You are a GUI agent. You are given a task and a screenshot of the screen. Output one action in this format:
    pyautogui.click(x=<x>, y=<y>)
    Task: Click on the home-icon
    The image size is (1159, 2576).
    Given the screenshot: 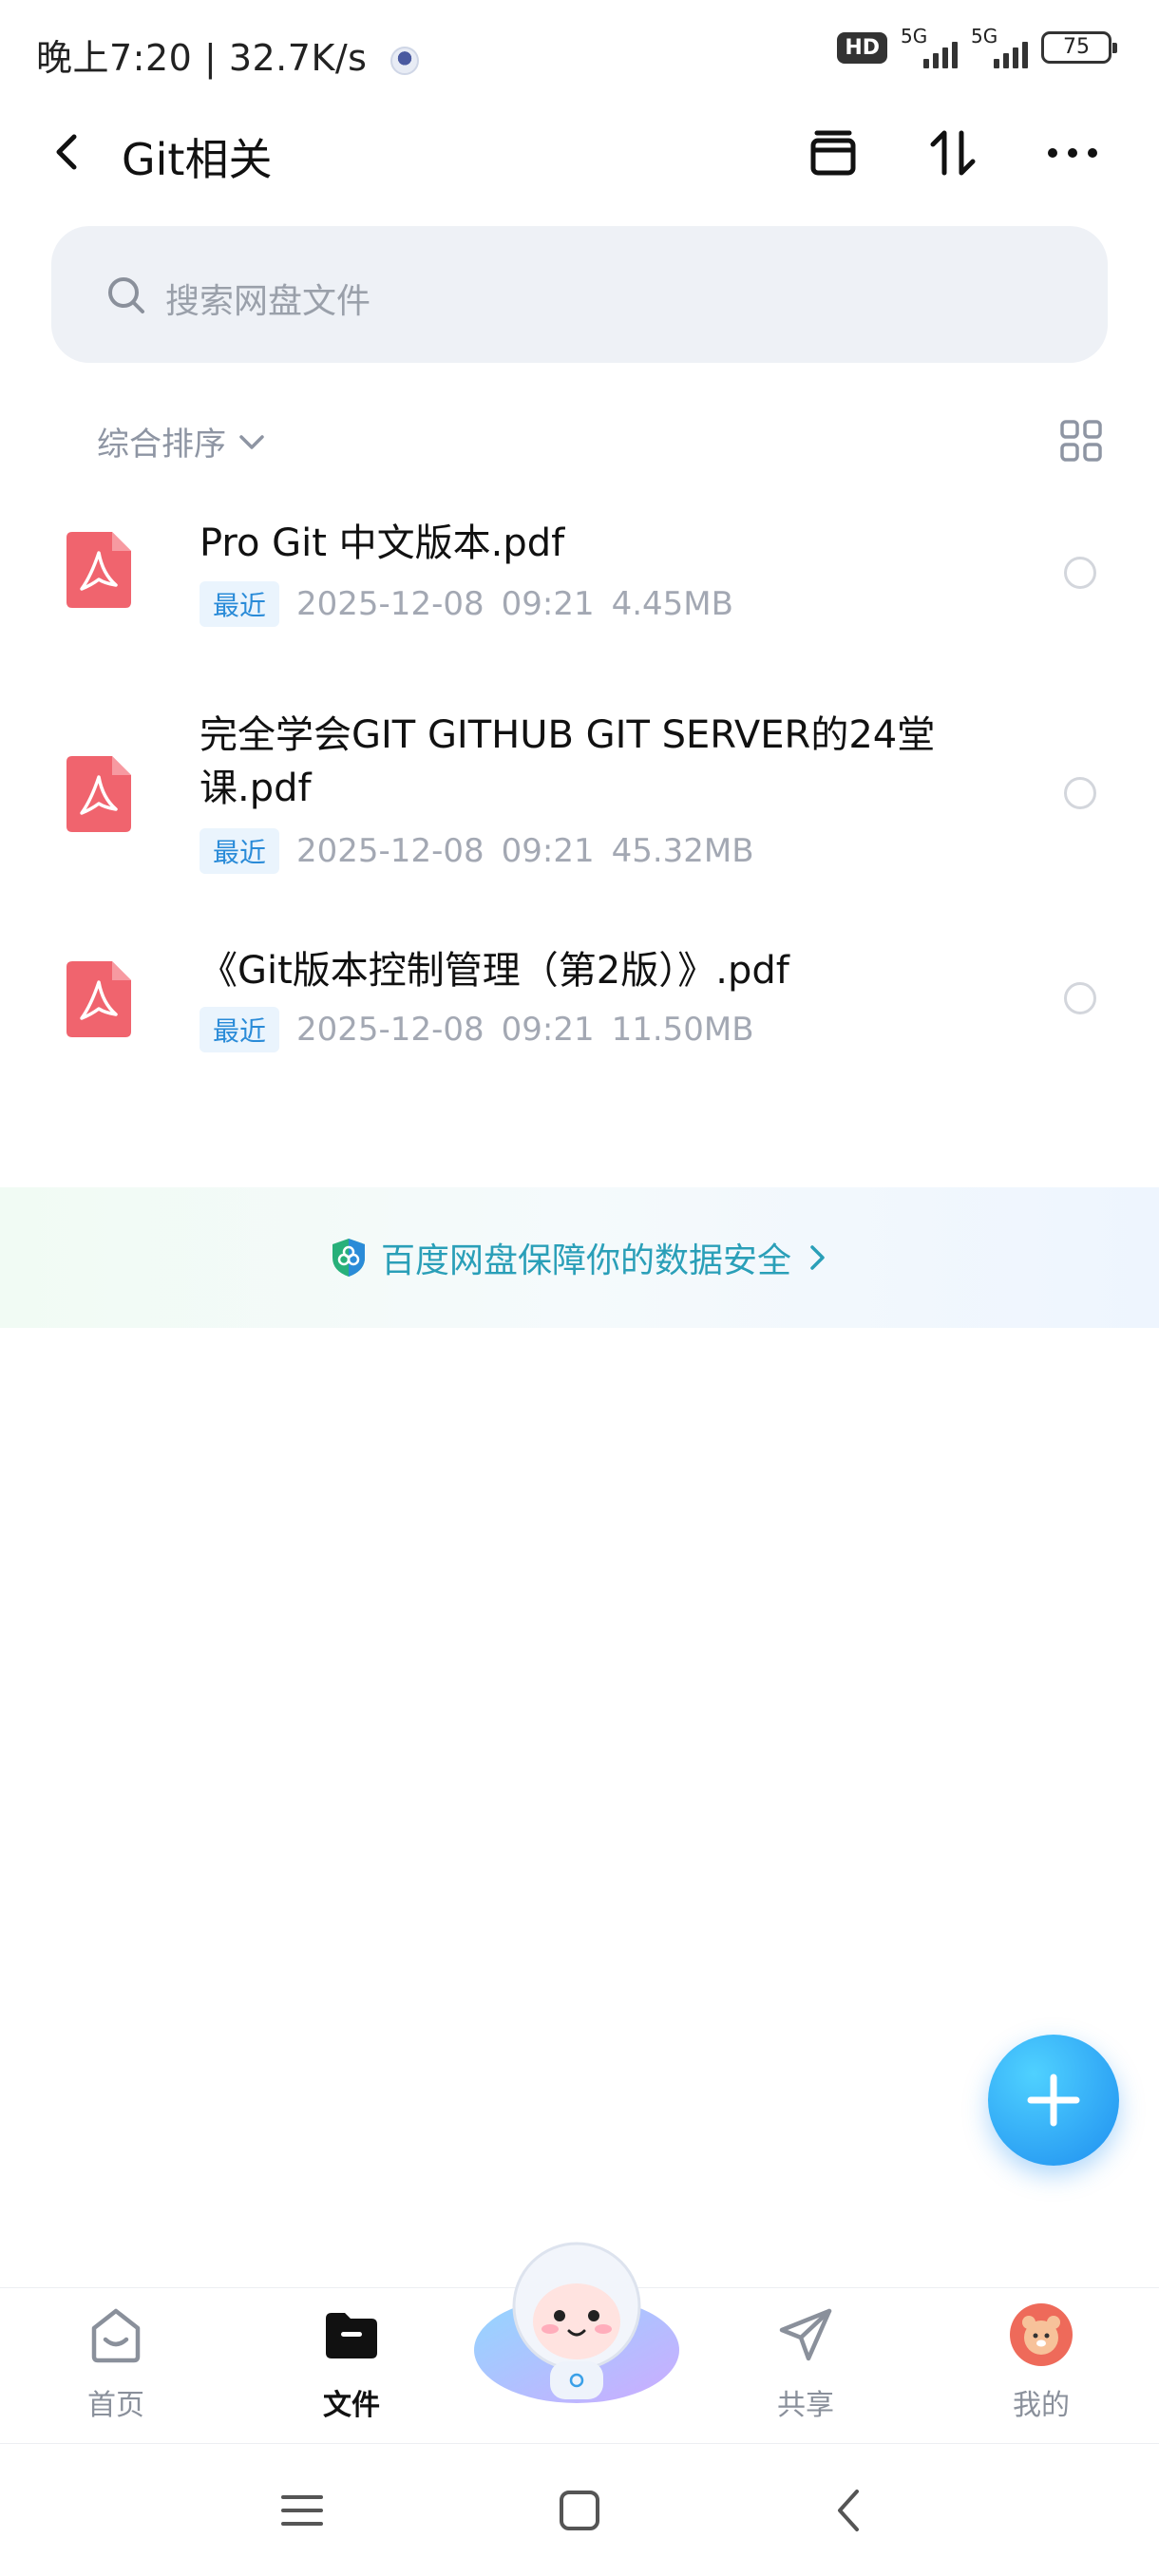 What is the action you would take?
    pyautogui.click(x=116, y=2335)
    